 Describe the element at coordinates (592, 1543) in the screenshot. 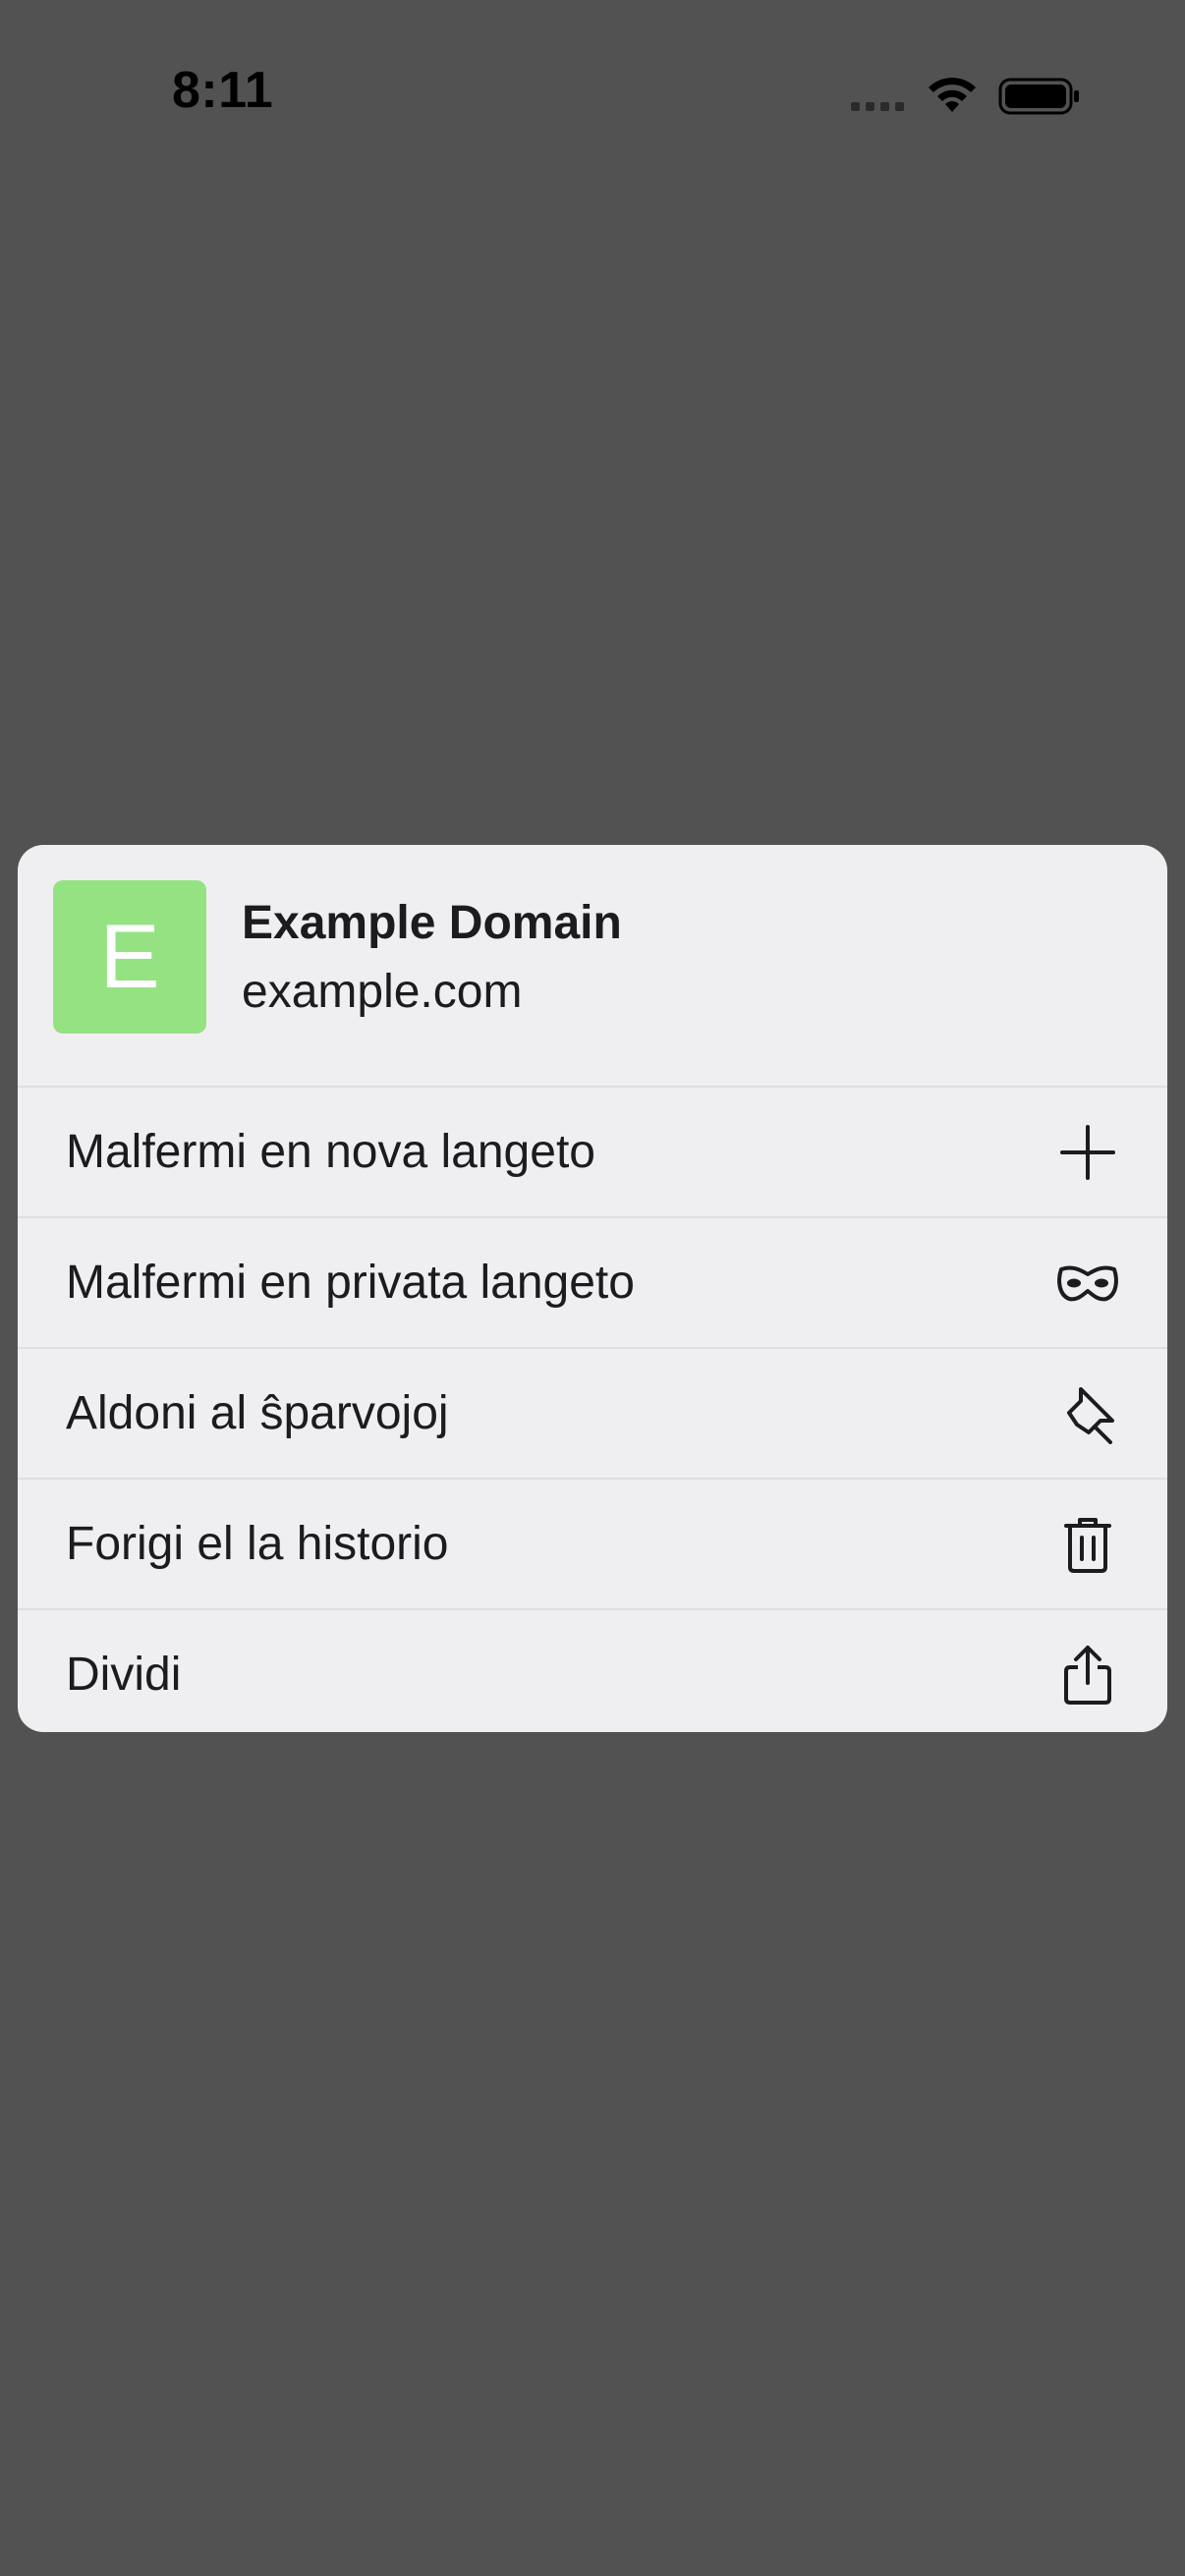

I see `menu-item-remove-from-history: Forigi el la historio` at that location.